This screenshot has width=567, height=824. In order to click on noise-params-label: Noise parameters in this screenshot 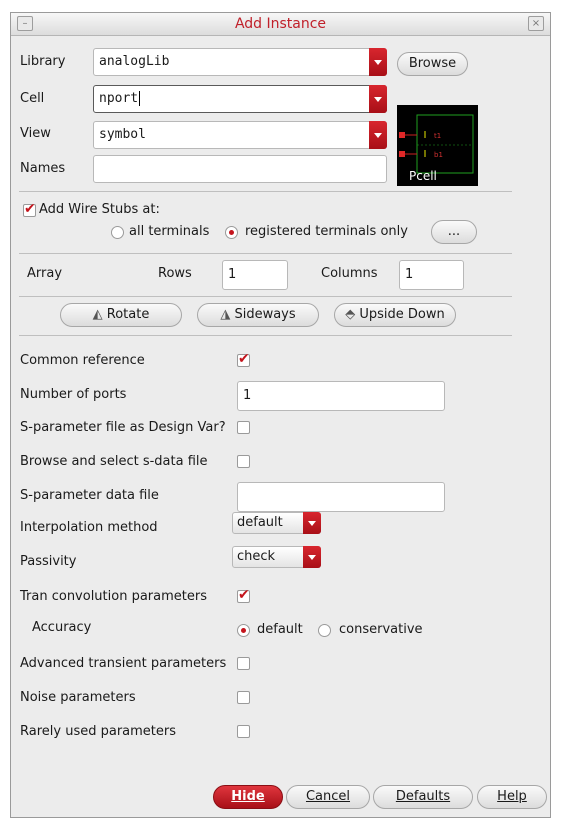, I will do `click(78, 697)`.